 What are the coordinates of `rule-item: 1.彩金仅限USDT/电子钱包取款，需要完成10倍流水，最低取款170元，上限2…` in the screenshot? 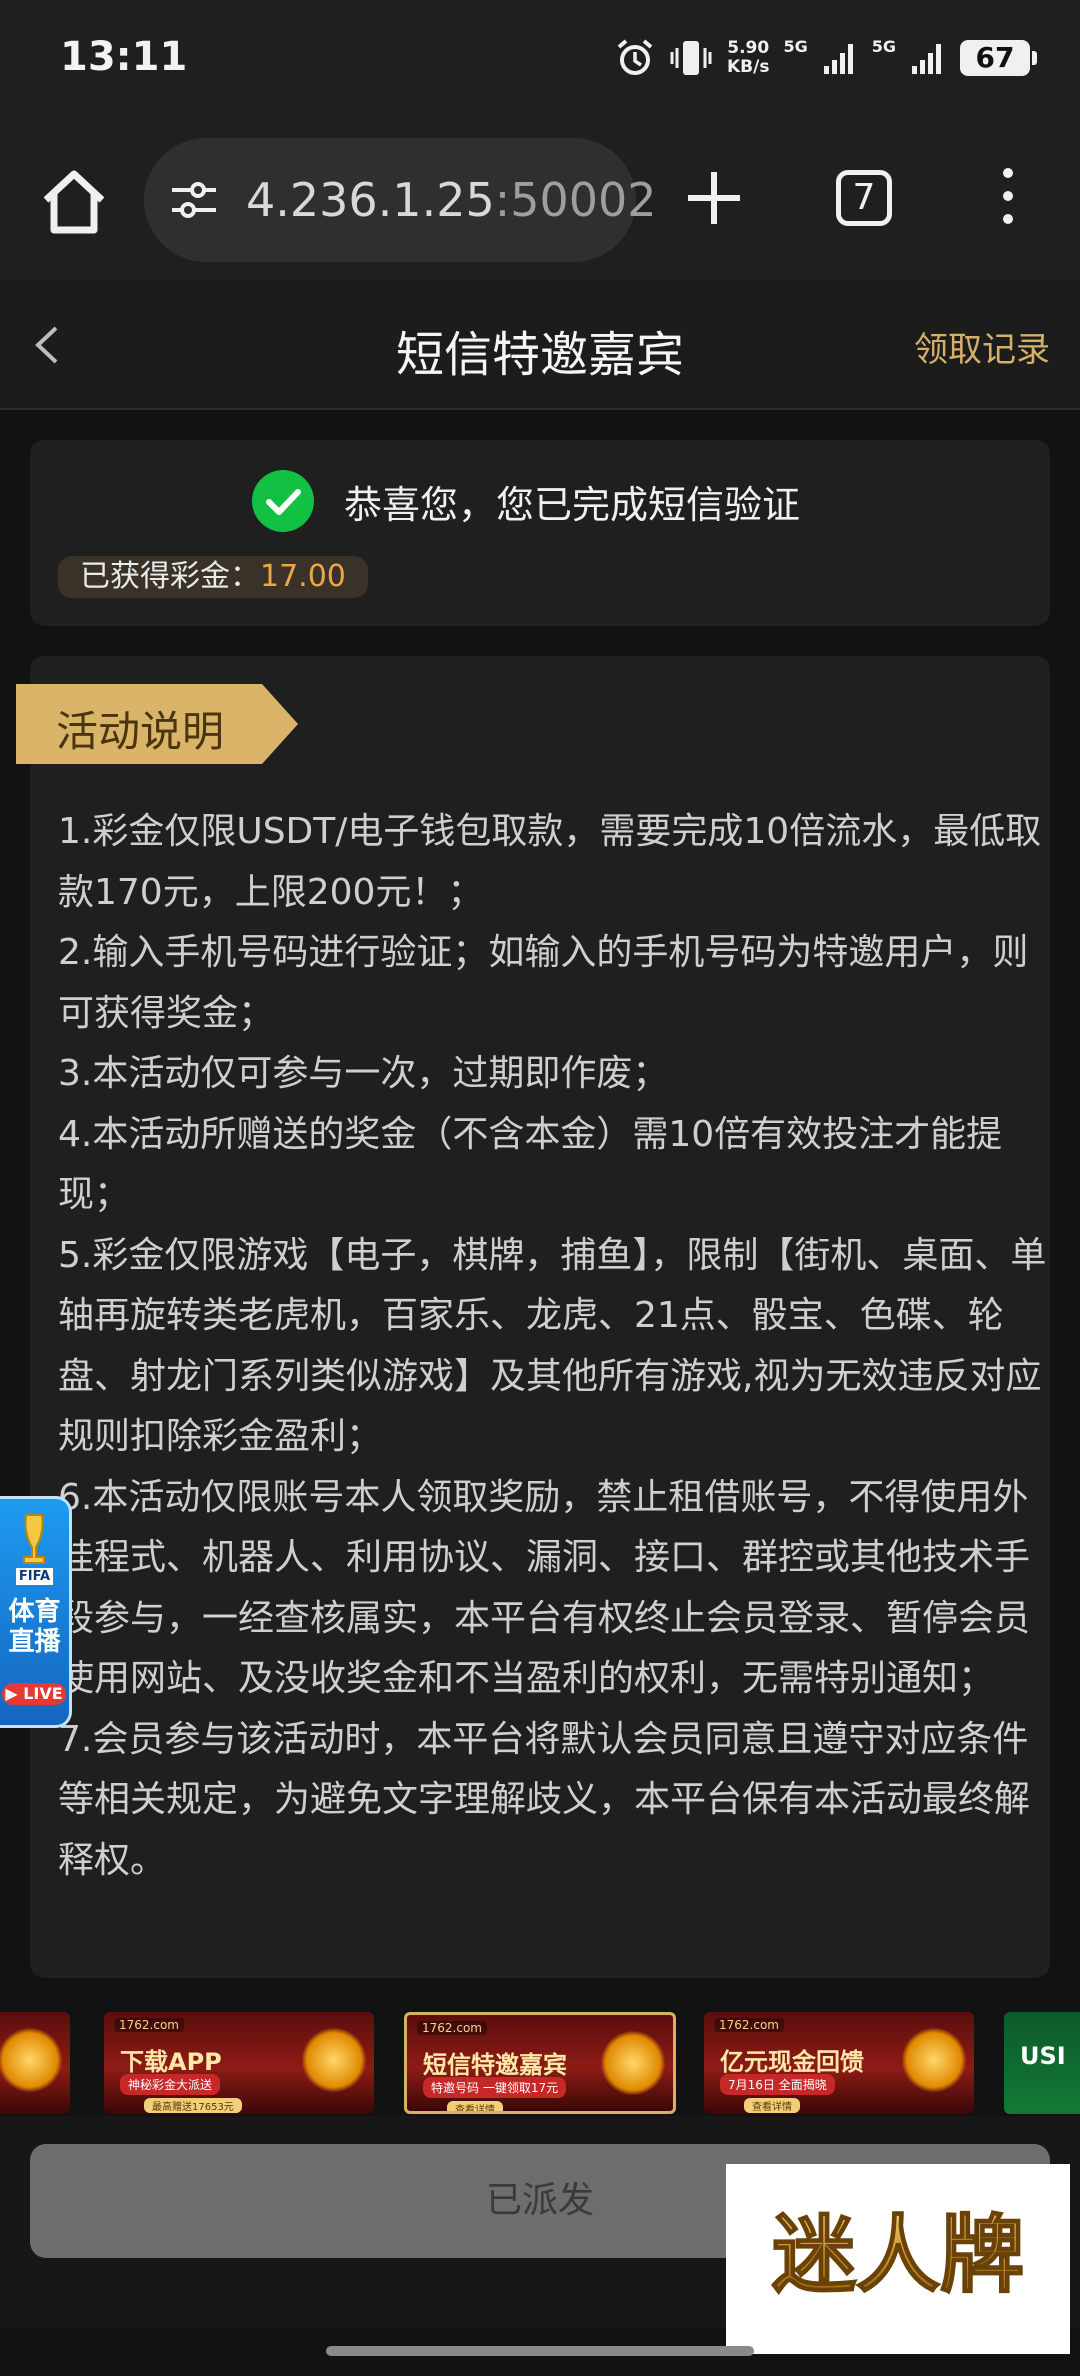 It's located at (550, 862).